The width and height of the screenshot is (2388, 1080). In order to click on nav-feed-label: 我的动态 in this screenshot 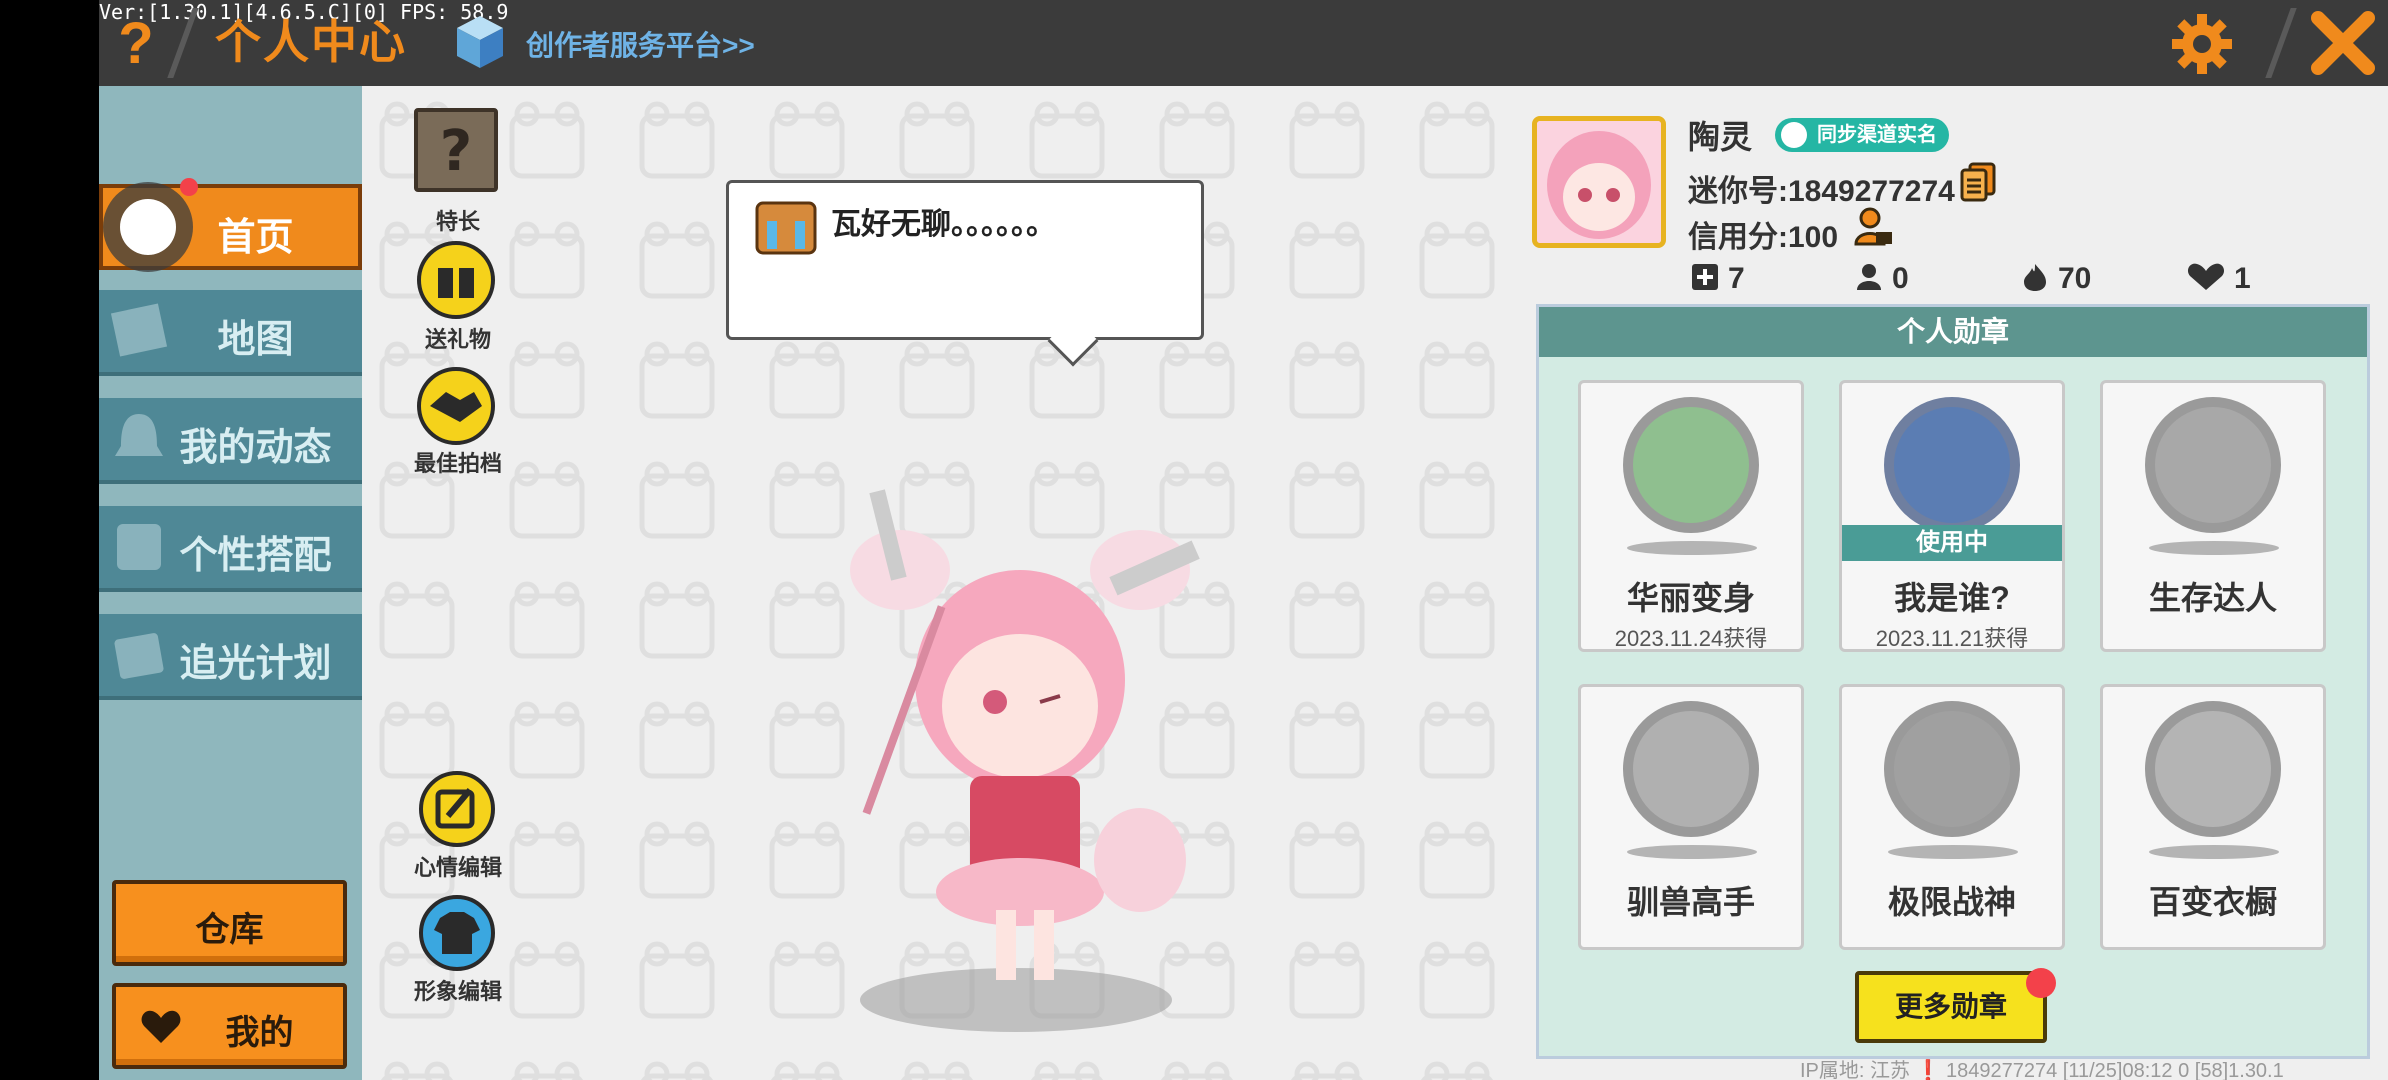, I will do `click(255, 448)`.